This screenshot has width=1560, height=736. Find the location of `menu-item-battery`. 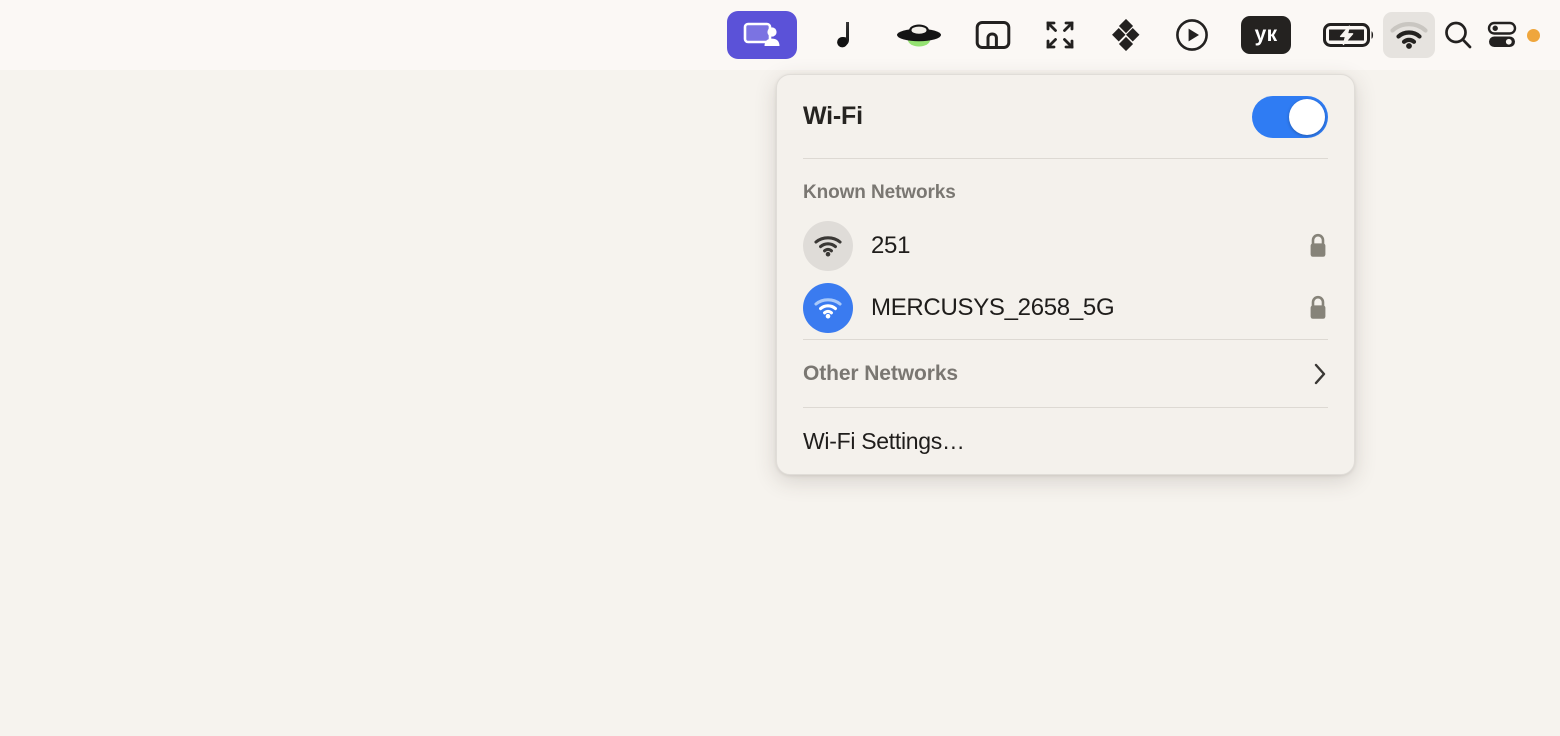

menu-item-battery is located at coordinates (1350, 35).